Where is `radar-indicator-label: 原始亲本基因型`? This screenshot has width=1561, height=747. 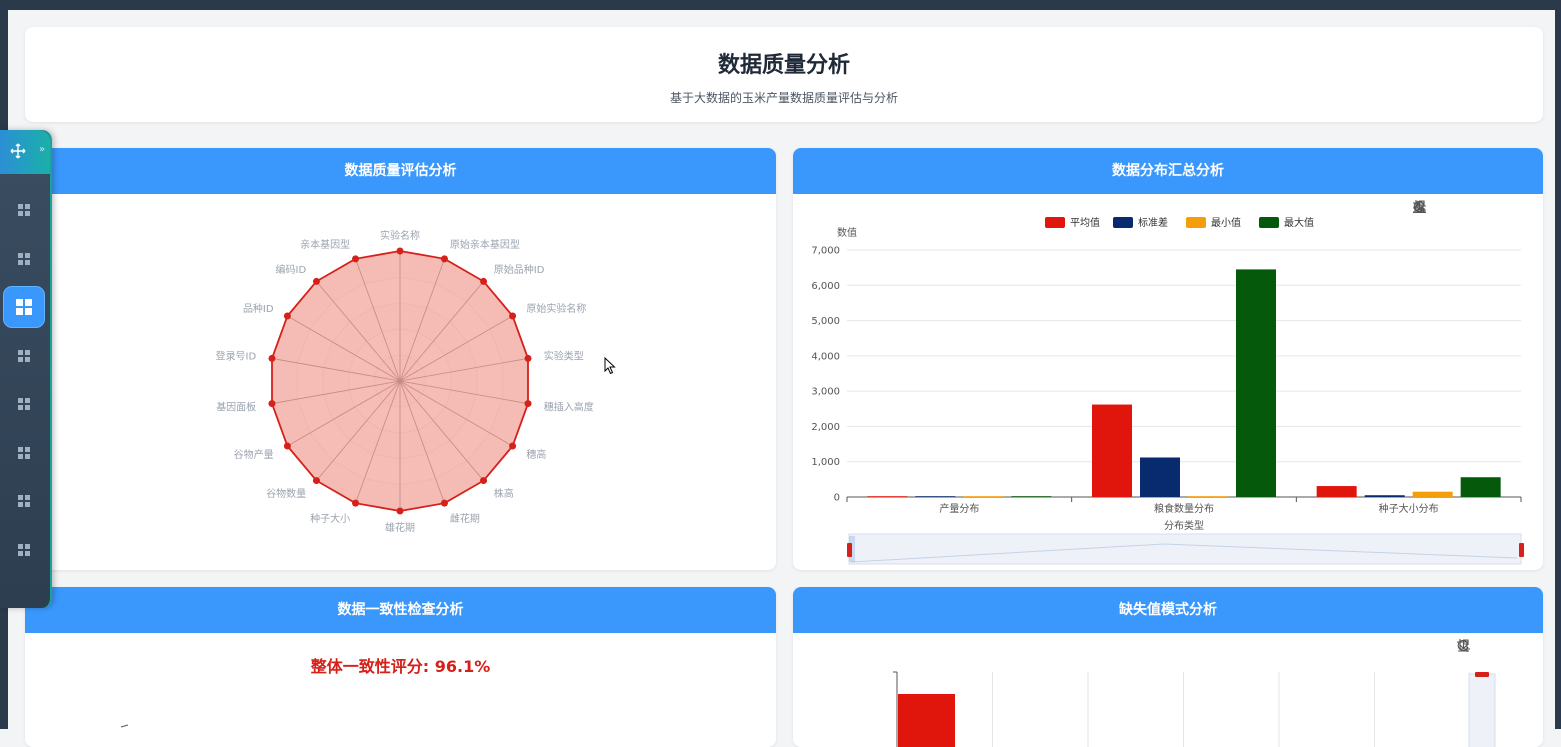
radar-indicator-label: 原始亲本基因型 is located at coordinates (485, 244).